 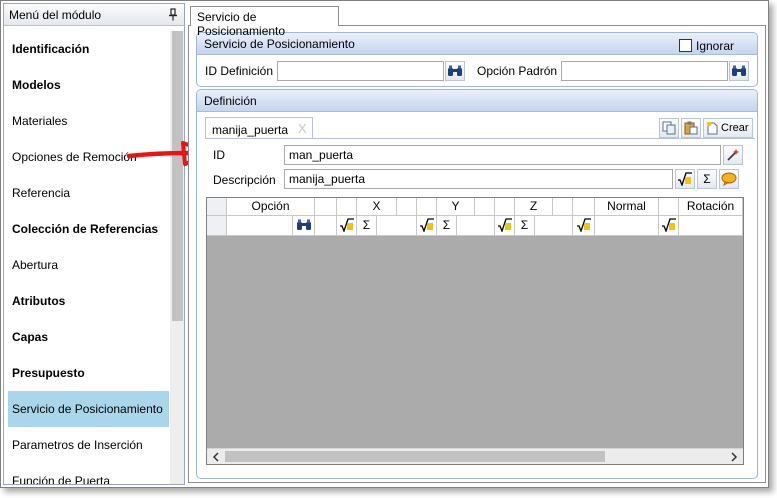 What do you see at coordinates (377, 207) in the screenshot?
I see `column-header-x: X` at bounding box center [377, 207].